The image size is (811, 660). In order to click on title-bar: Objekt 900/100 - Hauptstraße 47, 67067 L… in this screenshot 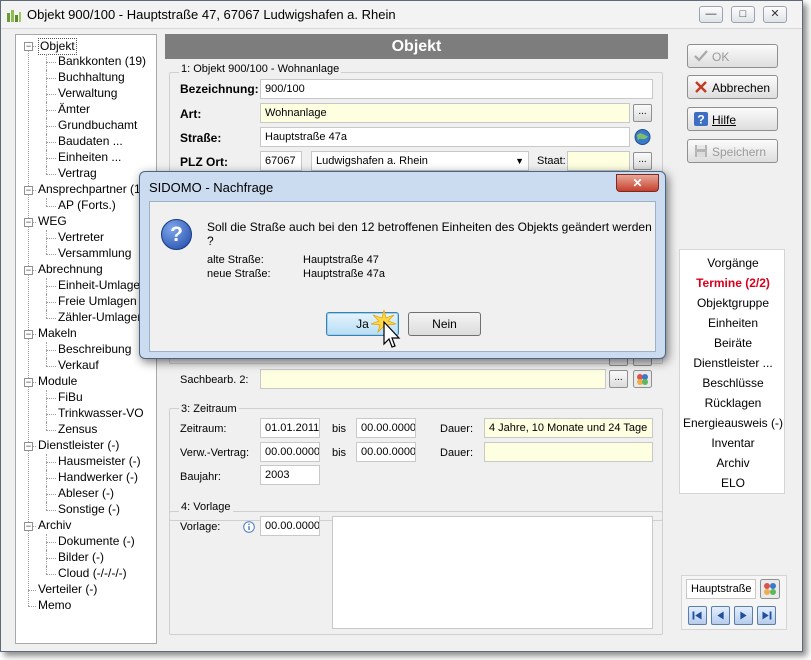, I will do `click(401, 15)`.